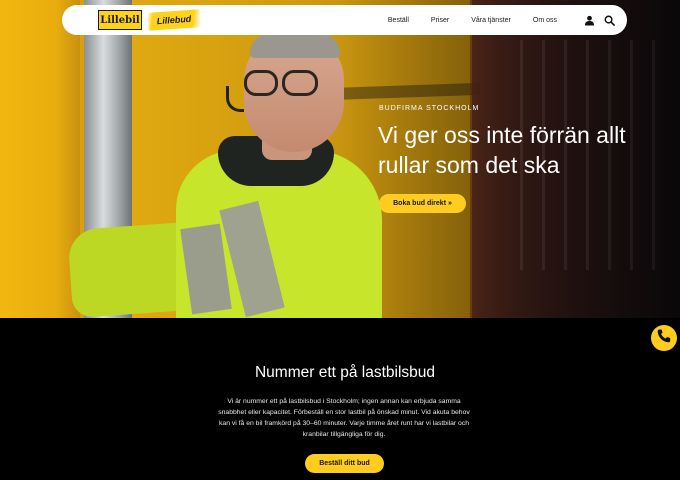  What do you see at coordinates (440, 20) in the screenshot?
I see `nav-link-priser: Priser` at bounding box center [440, 20].